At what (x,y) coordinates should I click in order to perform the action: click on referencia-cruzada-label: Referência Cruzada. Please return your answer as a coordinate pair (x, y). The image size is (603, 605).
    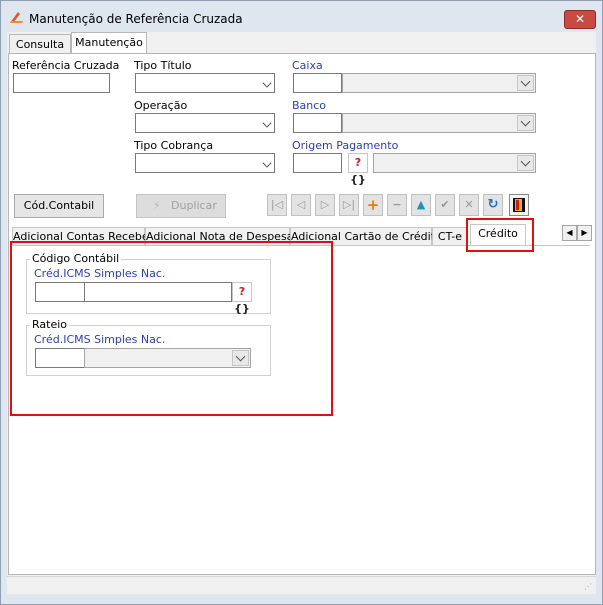
    Looking at the image, I should click on (66, 65).